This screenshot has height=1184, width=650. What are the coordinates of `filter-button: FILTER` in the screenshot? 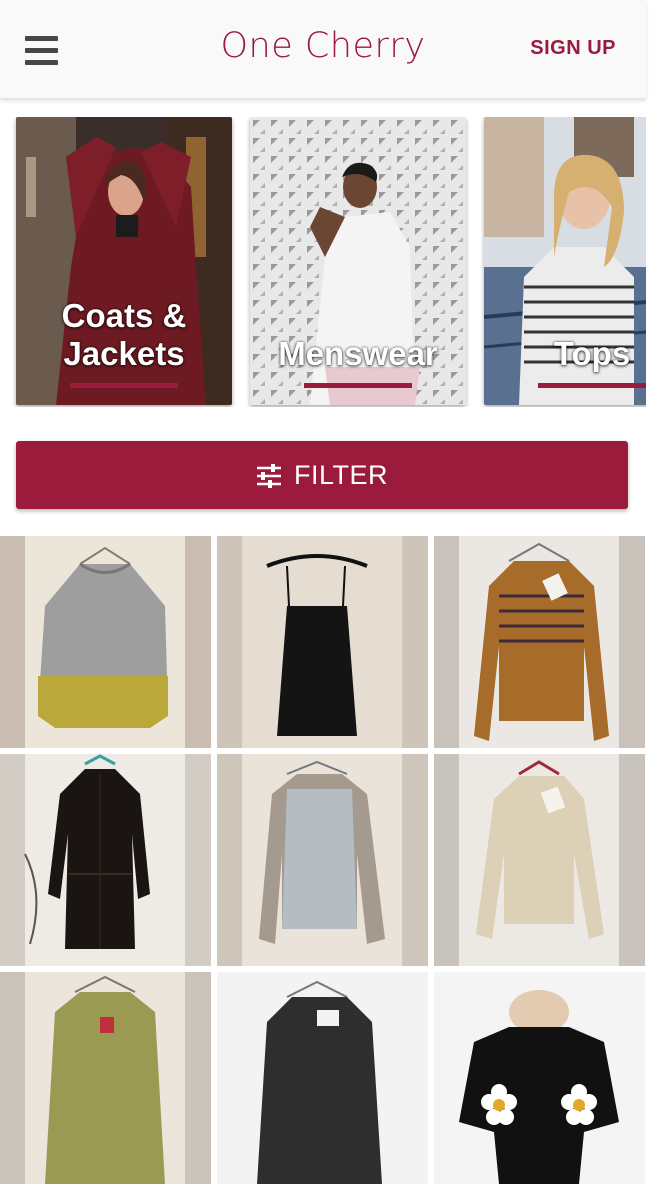 It's located at (322, 475).